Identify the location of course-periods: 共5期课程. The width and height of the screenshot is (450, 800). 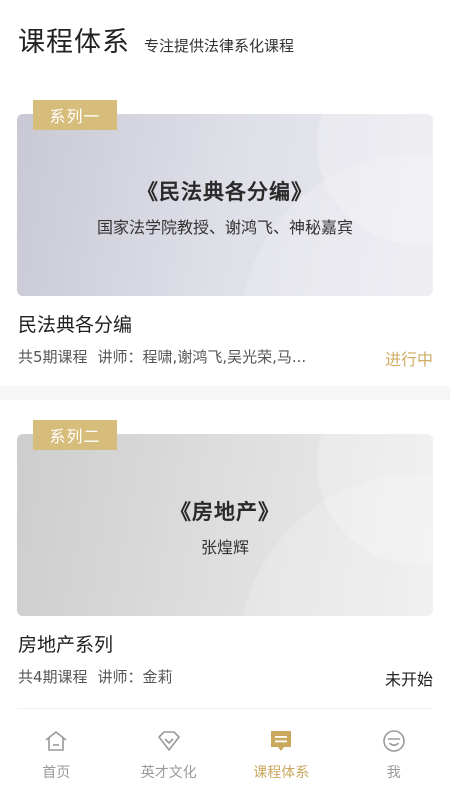
(53, 357).